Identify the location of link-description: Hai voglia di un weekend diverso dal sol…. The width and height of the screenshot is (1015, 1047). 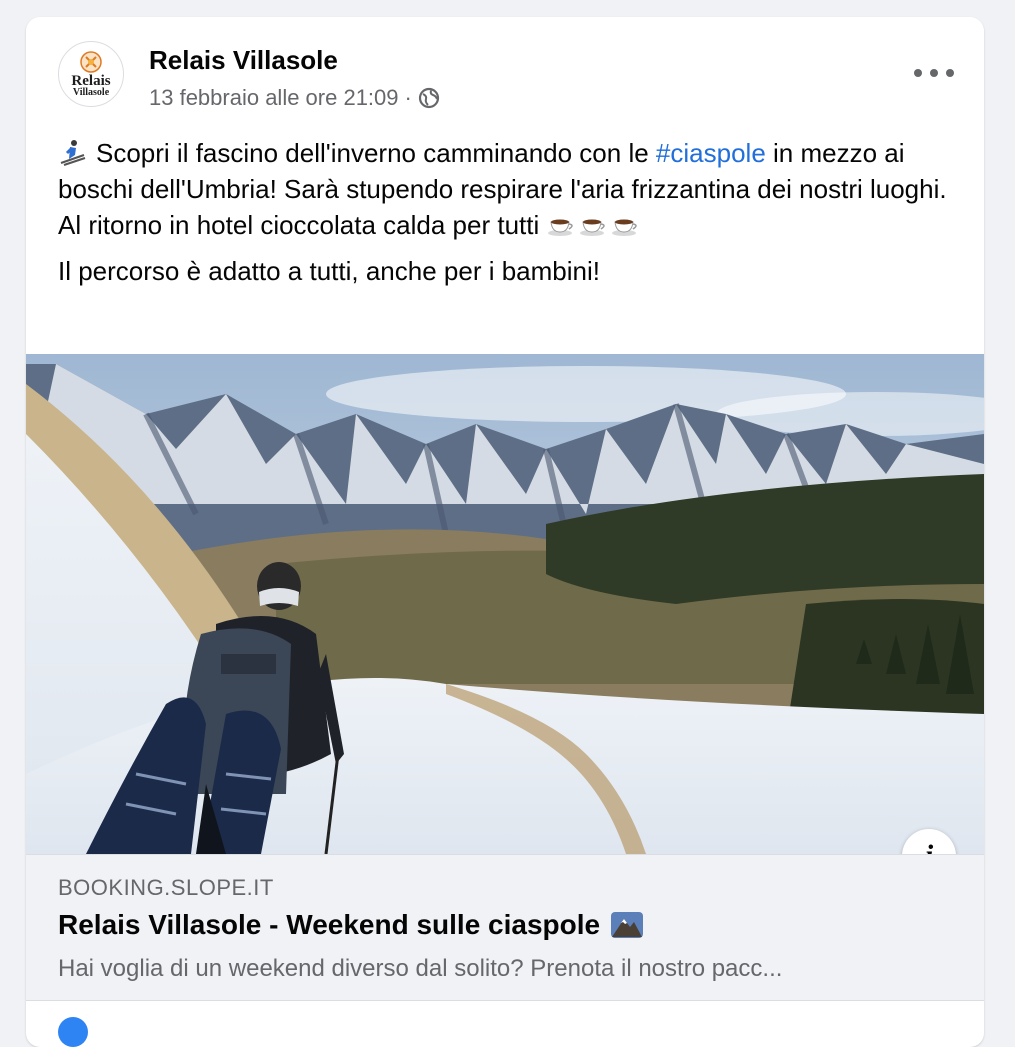
(420, 968).